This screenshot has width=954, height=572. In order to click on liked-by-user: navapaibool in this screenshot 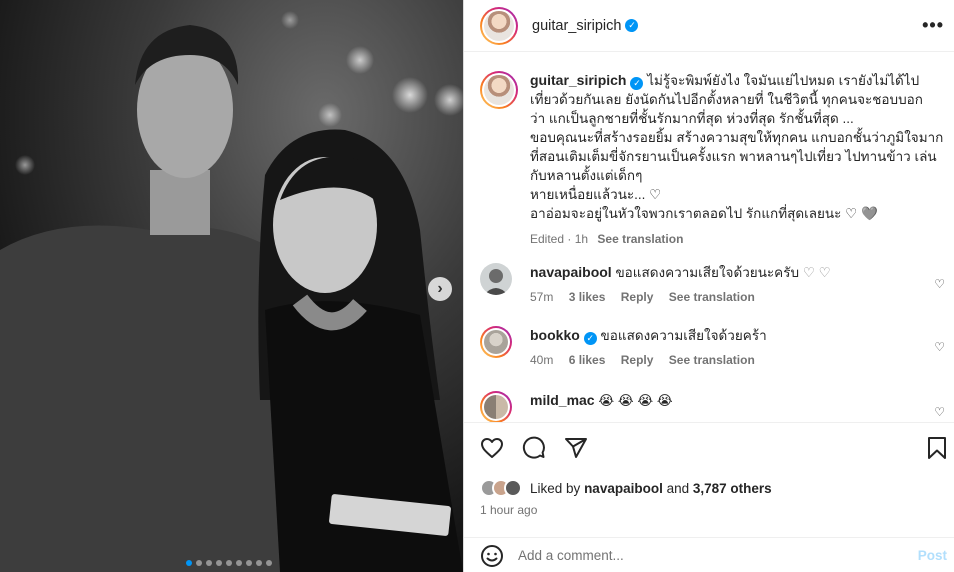, I will do `click(623, 488)`.